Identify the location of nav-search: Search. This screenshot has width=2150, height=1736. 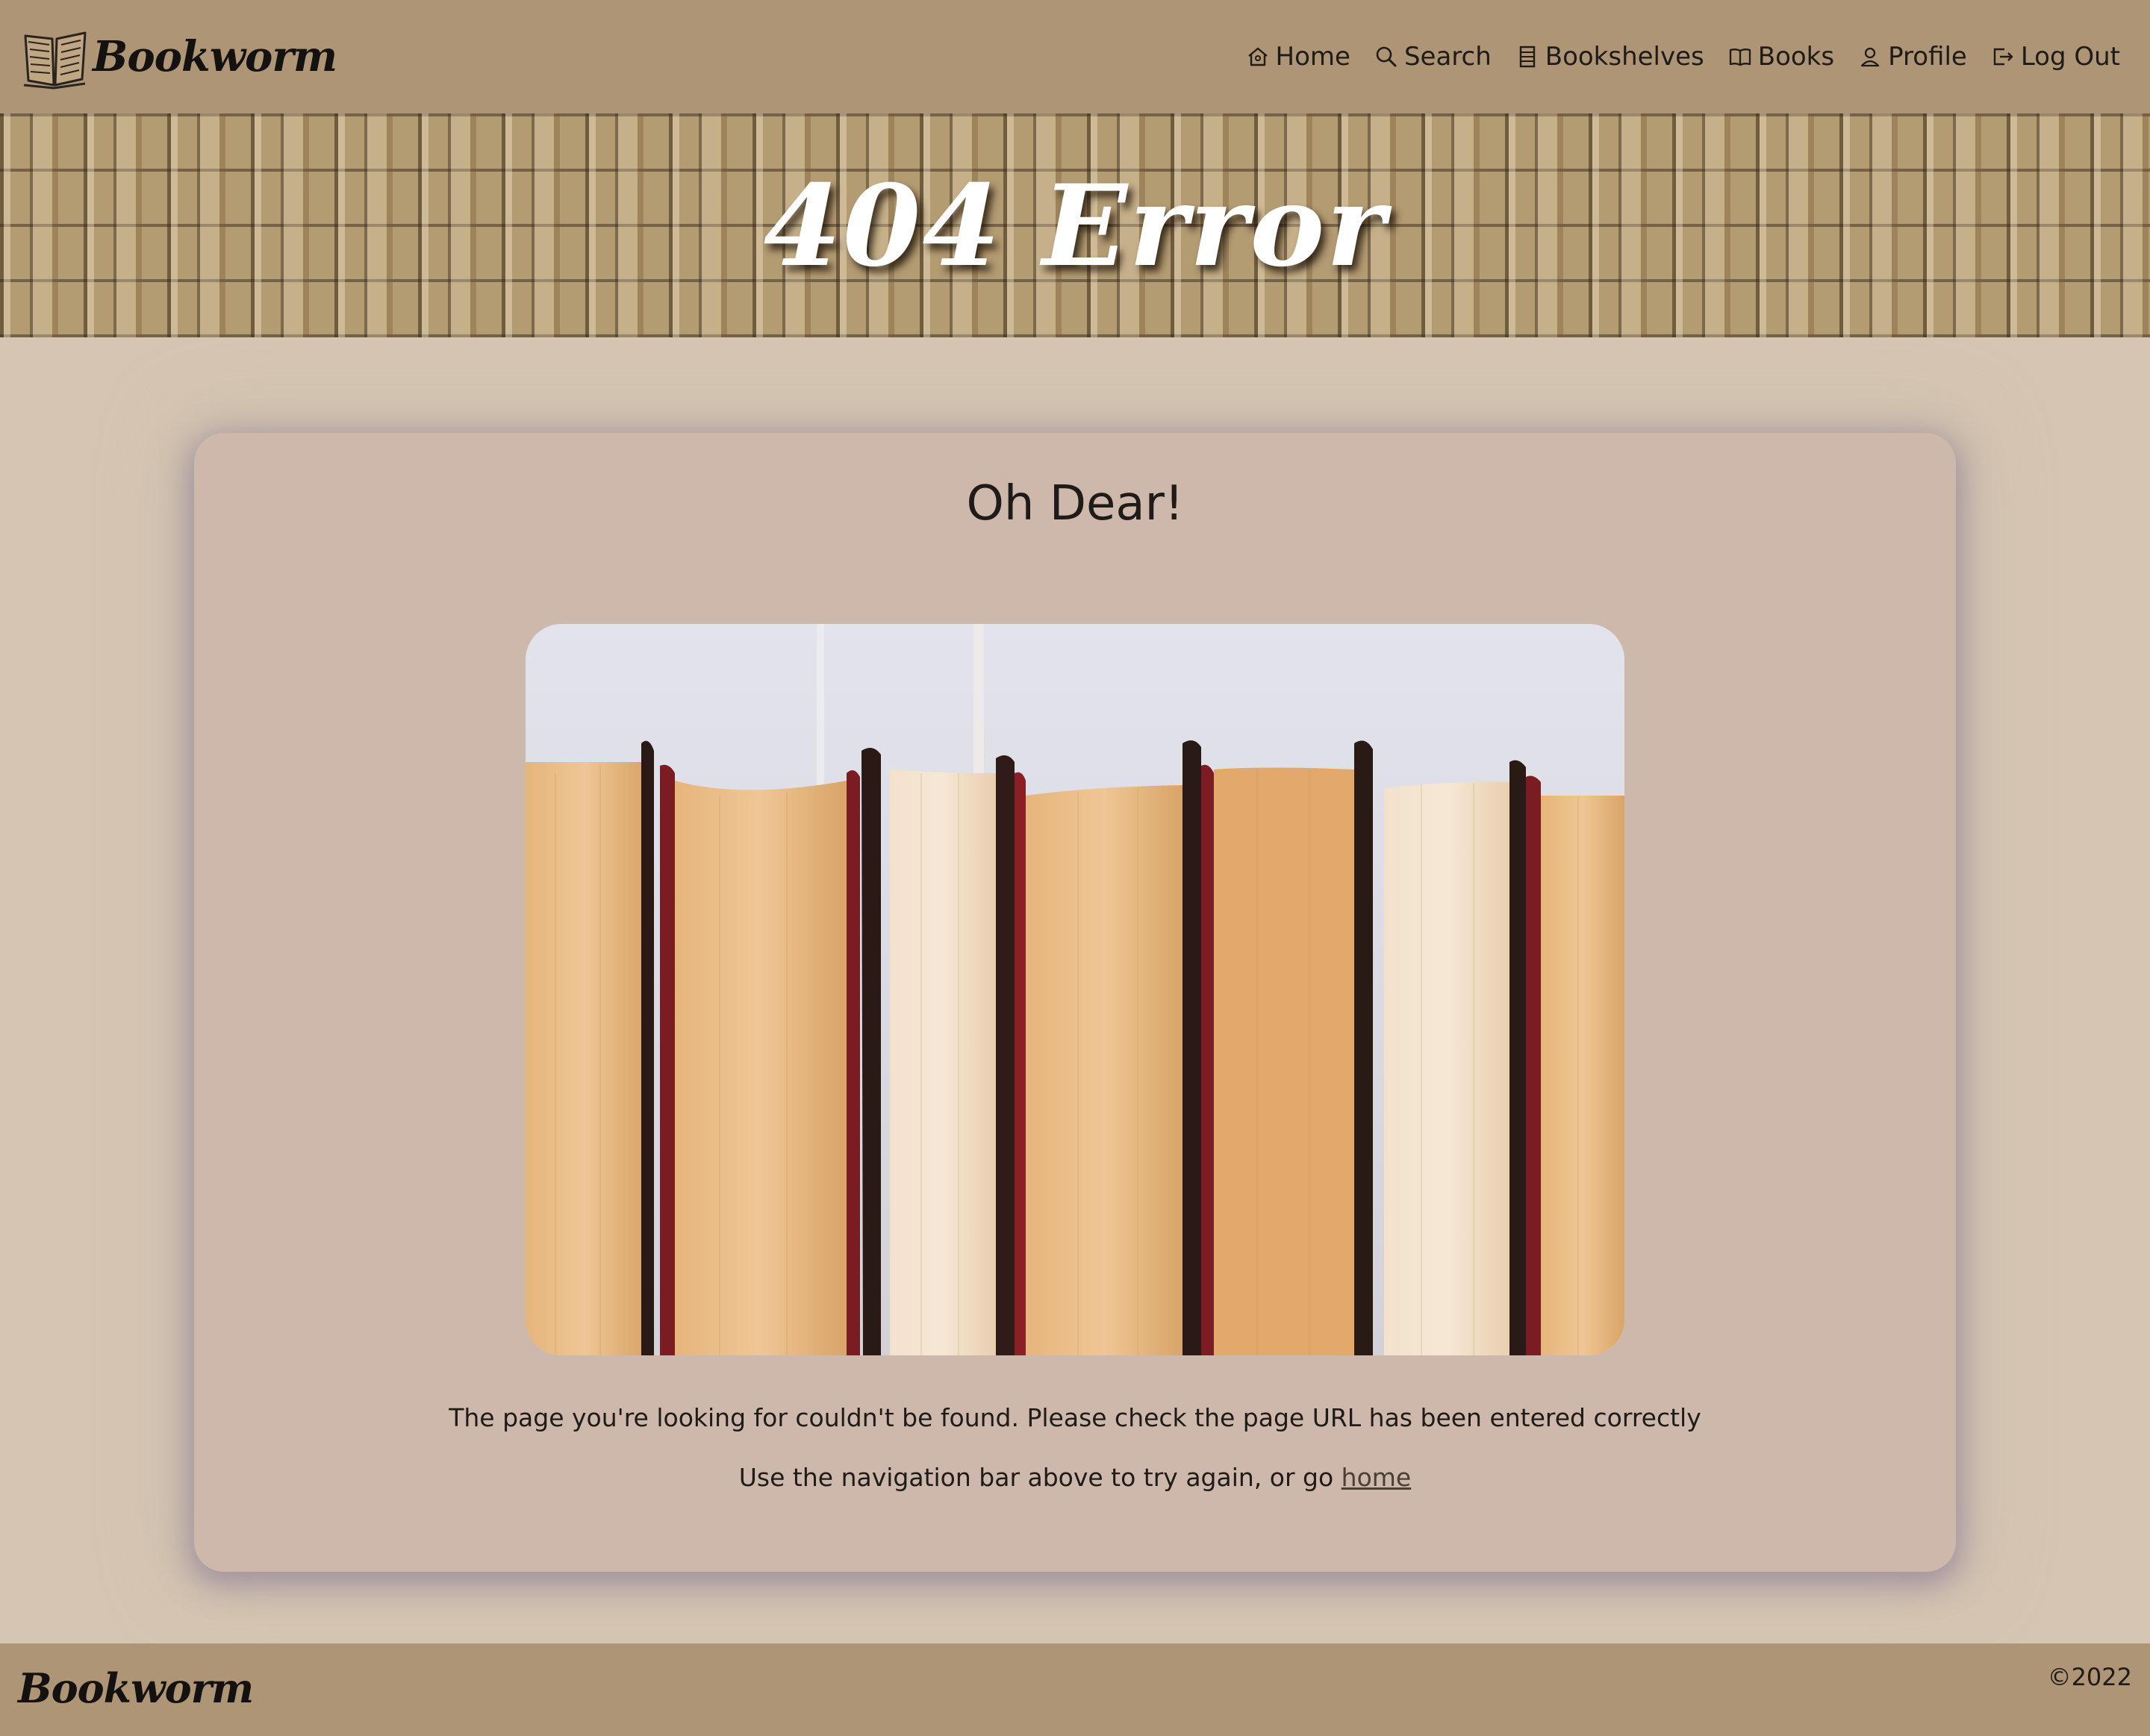
(1433, 57).